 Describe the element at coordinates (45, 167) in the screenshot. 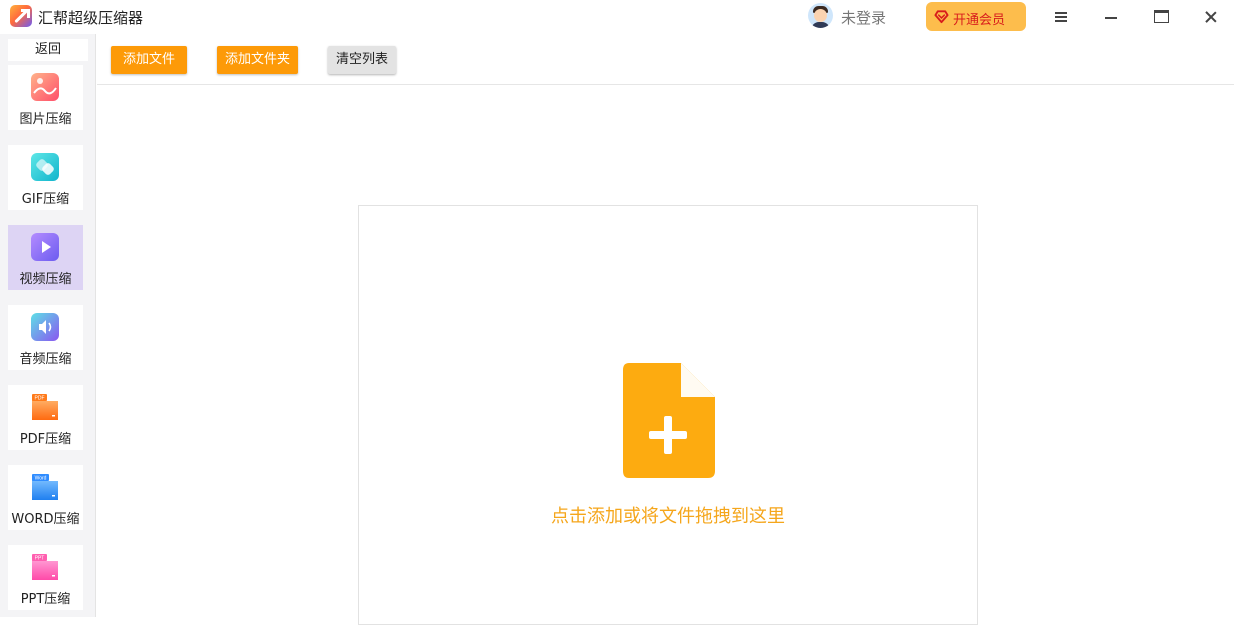

I see `gif-compress-icon` at that location.